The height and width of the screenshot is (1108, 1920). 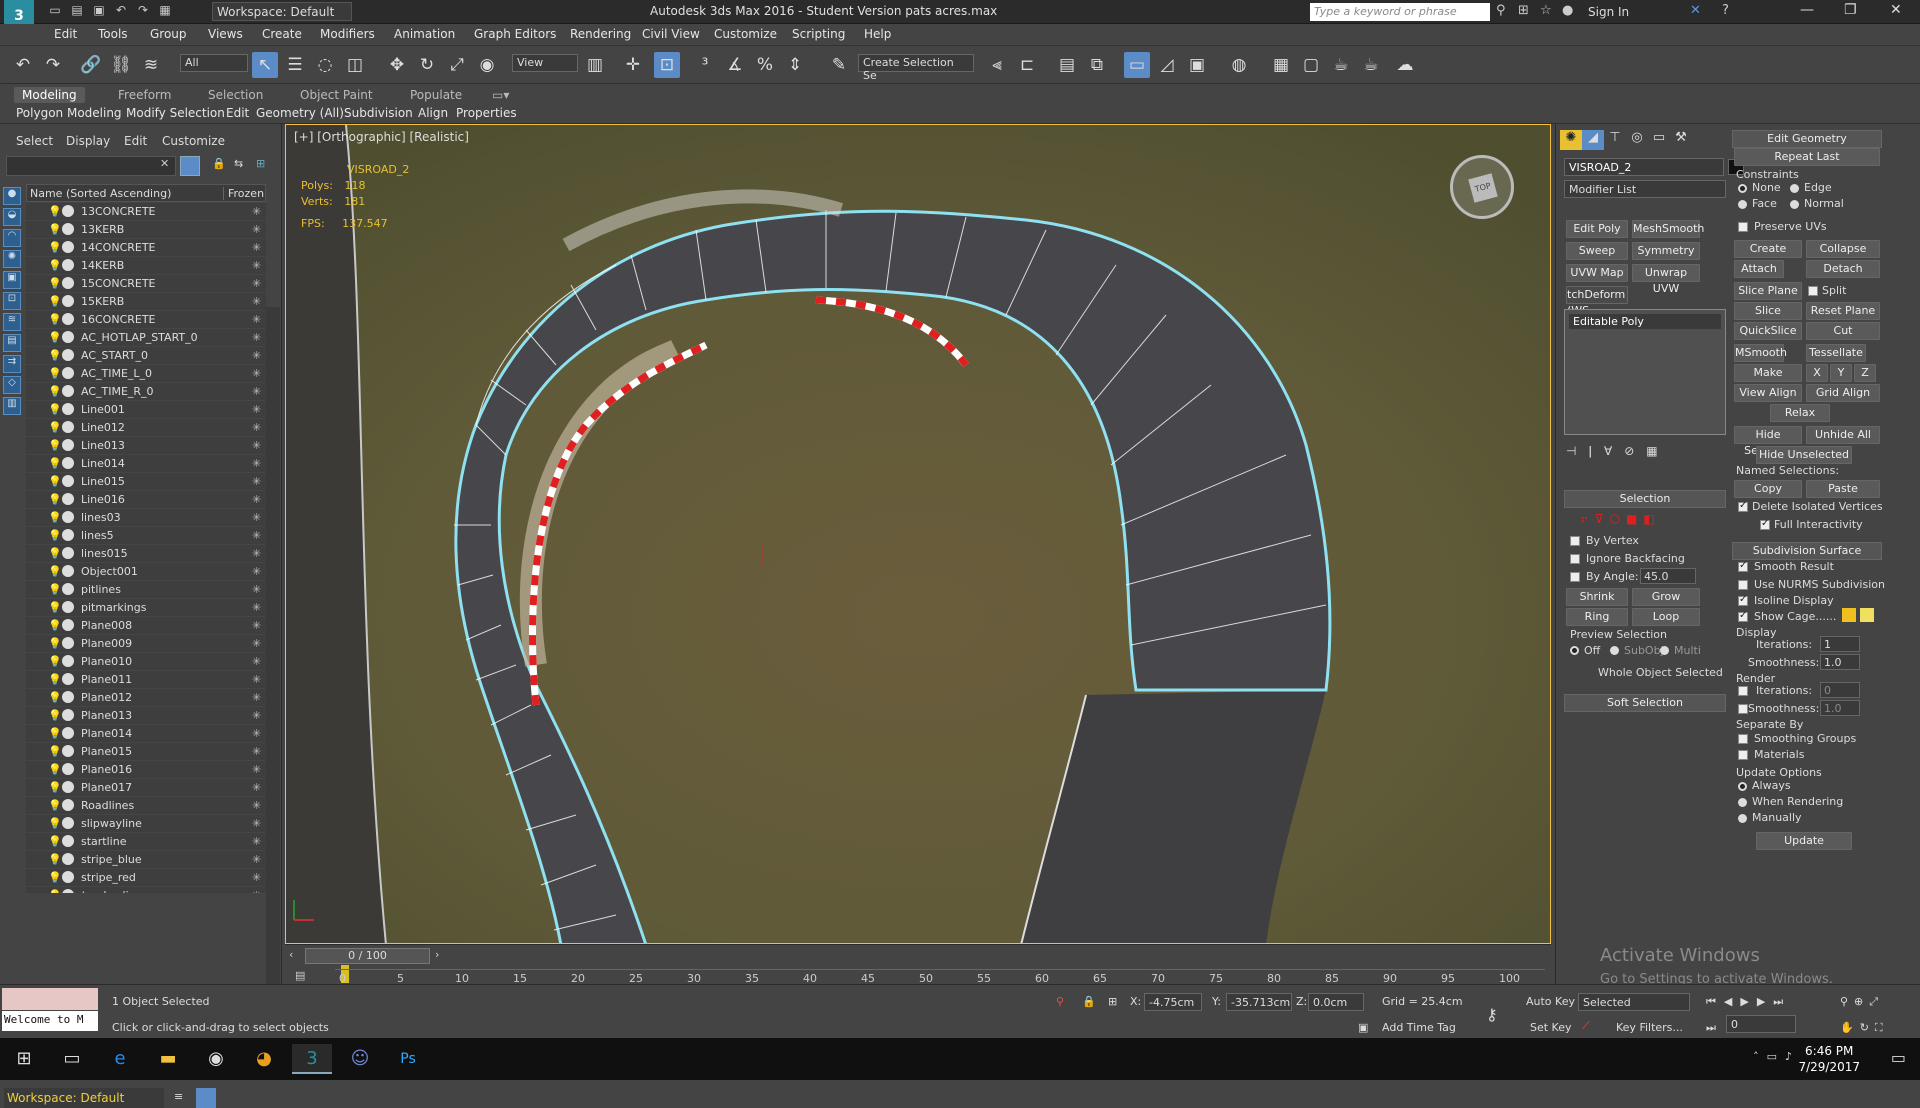 What do you see at coordinates (1768, 393) in the screenshot?
I see `view-align-button: View Align` at bounding box center [1768, 393].